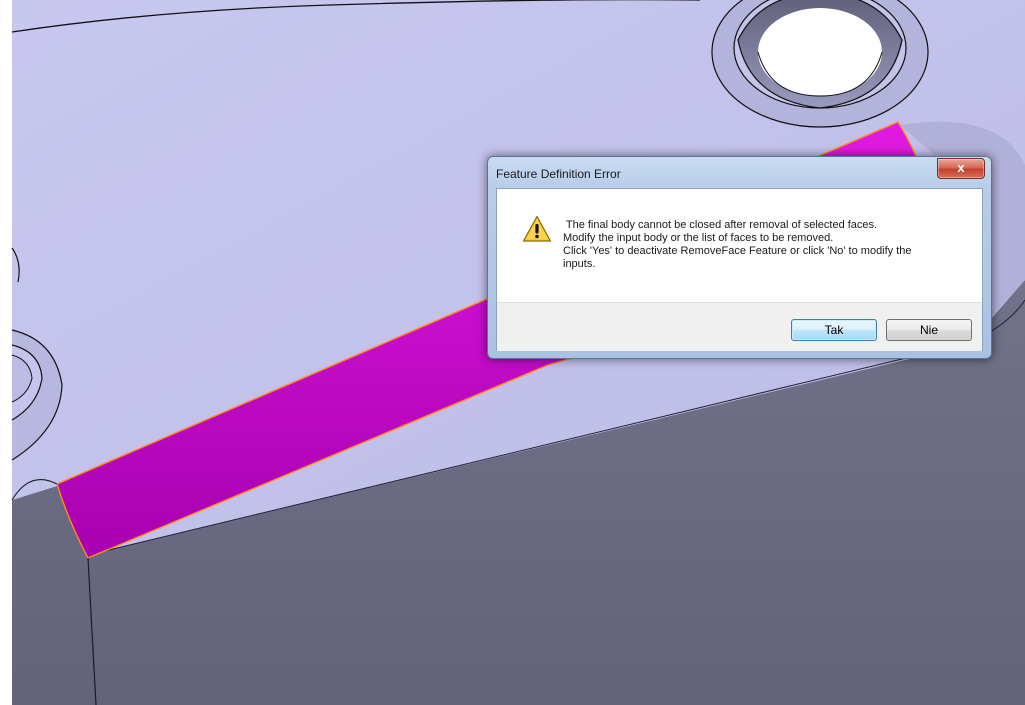 This screenshot has width=1025, height=705. I want to click on button-area: Tak Nie, so click(739, 326).